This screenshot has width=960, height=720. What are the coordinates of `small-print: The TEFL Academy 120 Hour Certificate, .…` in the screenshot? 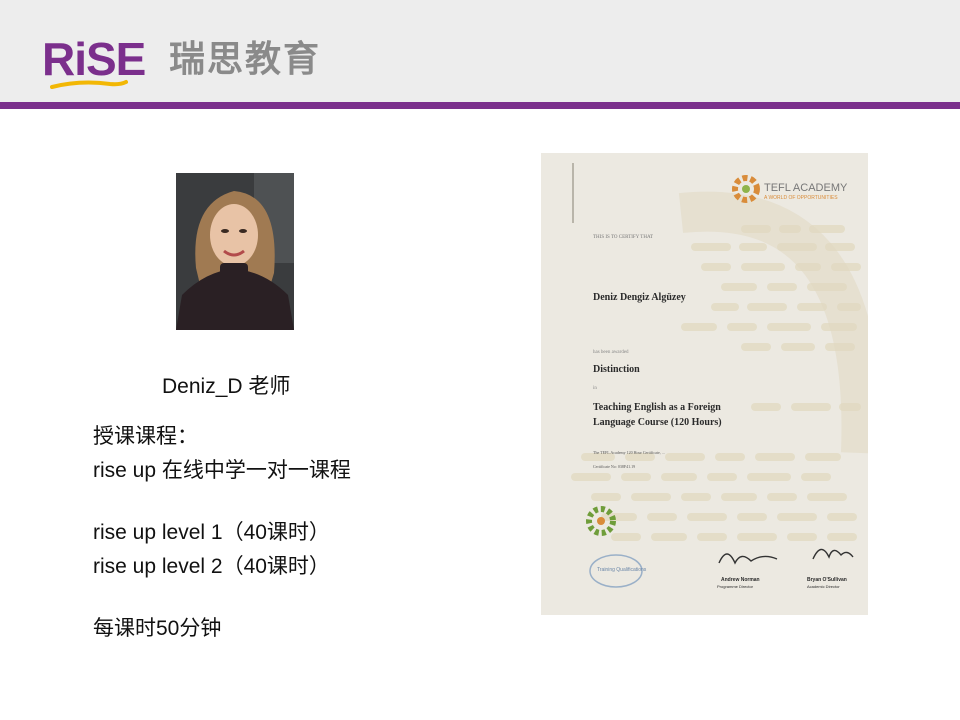 It's located at (629, 452).